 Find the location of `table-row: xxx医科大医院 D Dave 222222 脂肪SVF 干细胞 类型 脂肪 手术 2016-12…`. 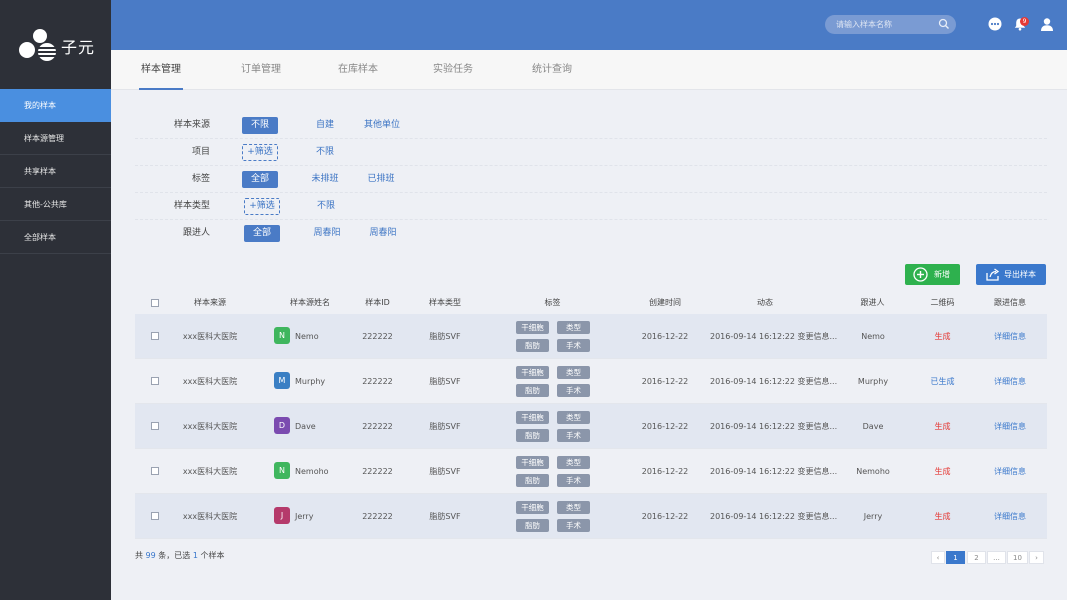

table-row: xxx医科大医院 D Dave 222222 脂肪SVF 干细胞 类型 脂肪 手术 2016-12… is located at coordinates (591, 426).